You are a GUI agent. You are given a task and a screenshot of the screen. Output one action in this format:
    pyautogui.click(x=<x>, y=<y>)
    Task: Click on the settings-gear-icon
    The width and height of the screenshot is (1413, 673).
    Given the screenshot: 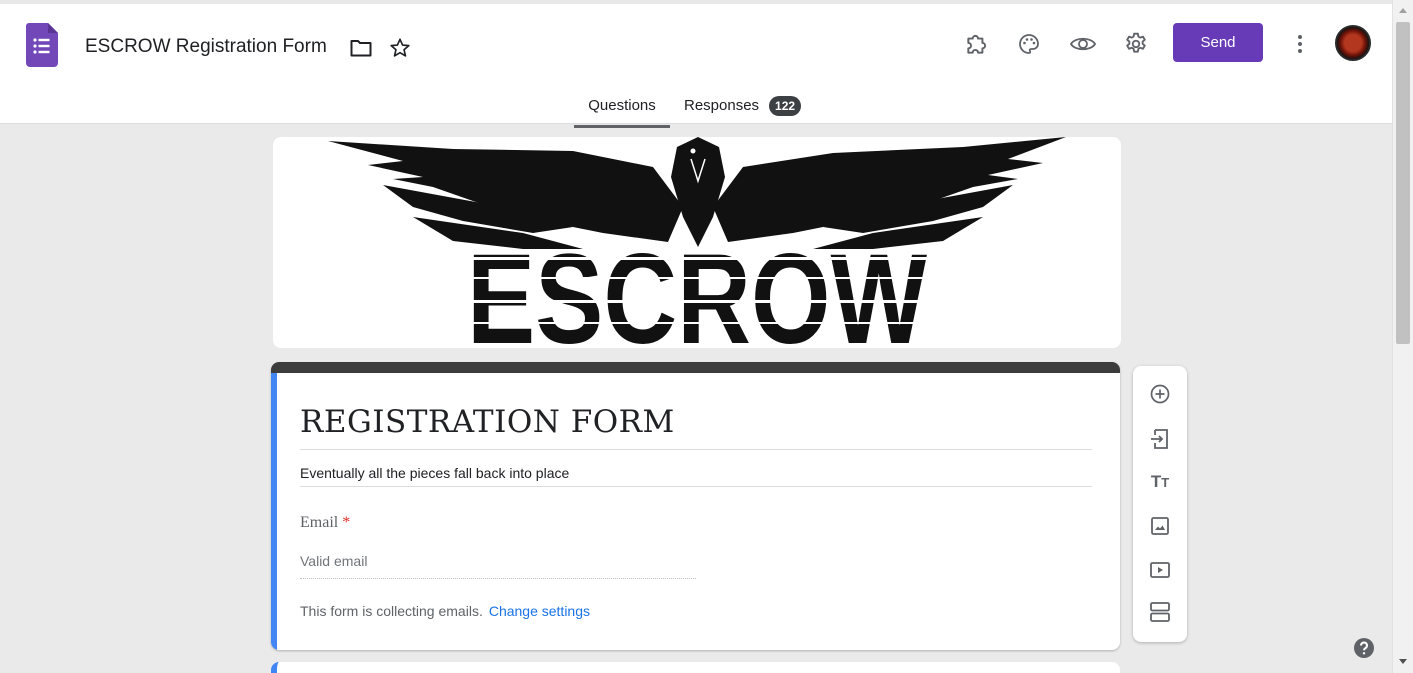 What is the action you would take?
    pyautogui.click(x=1136, y=44)
    